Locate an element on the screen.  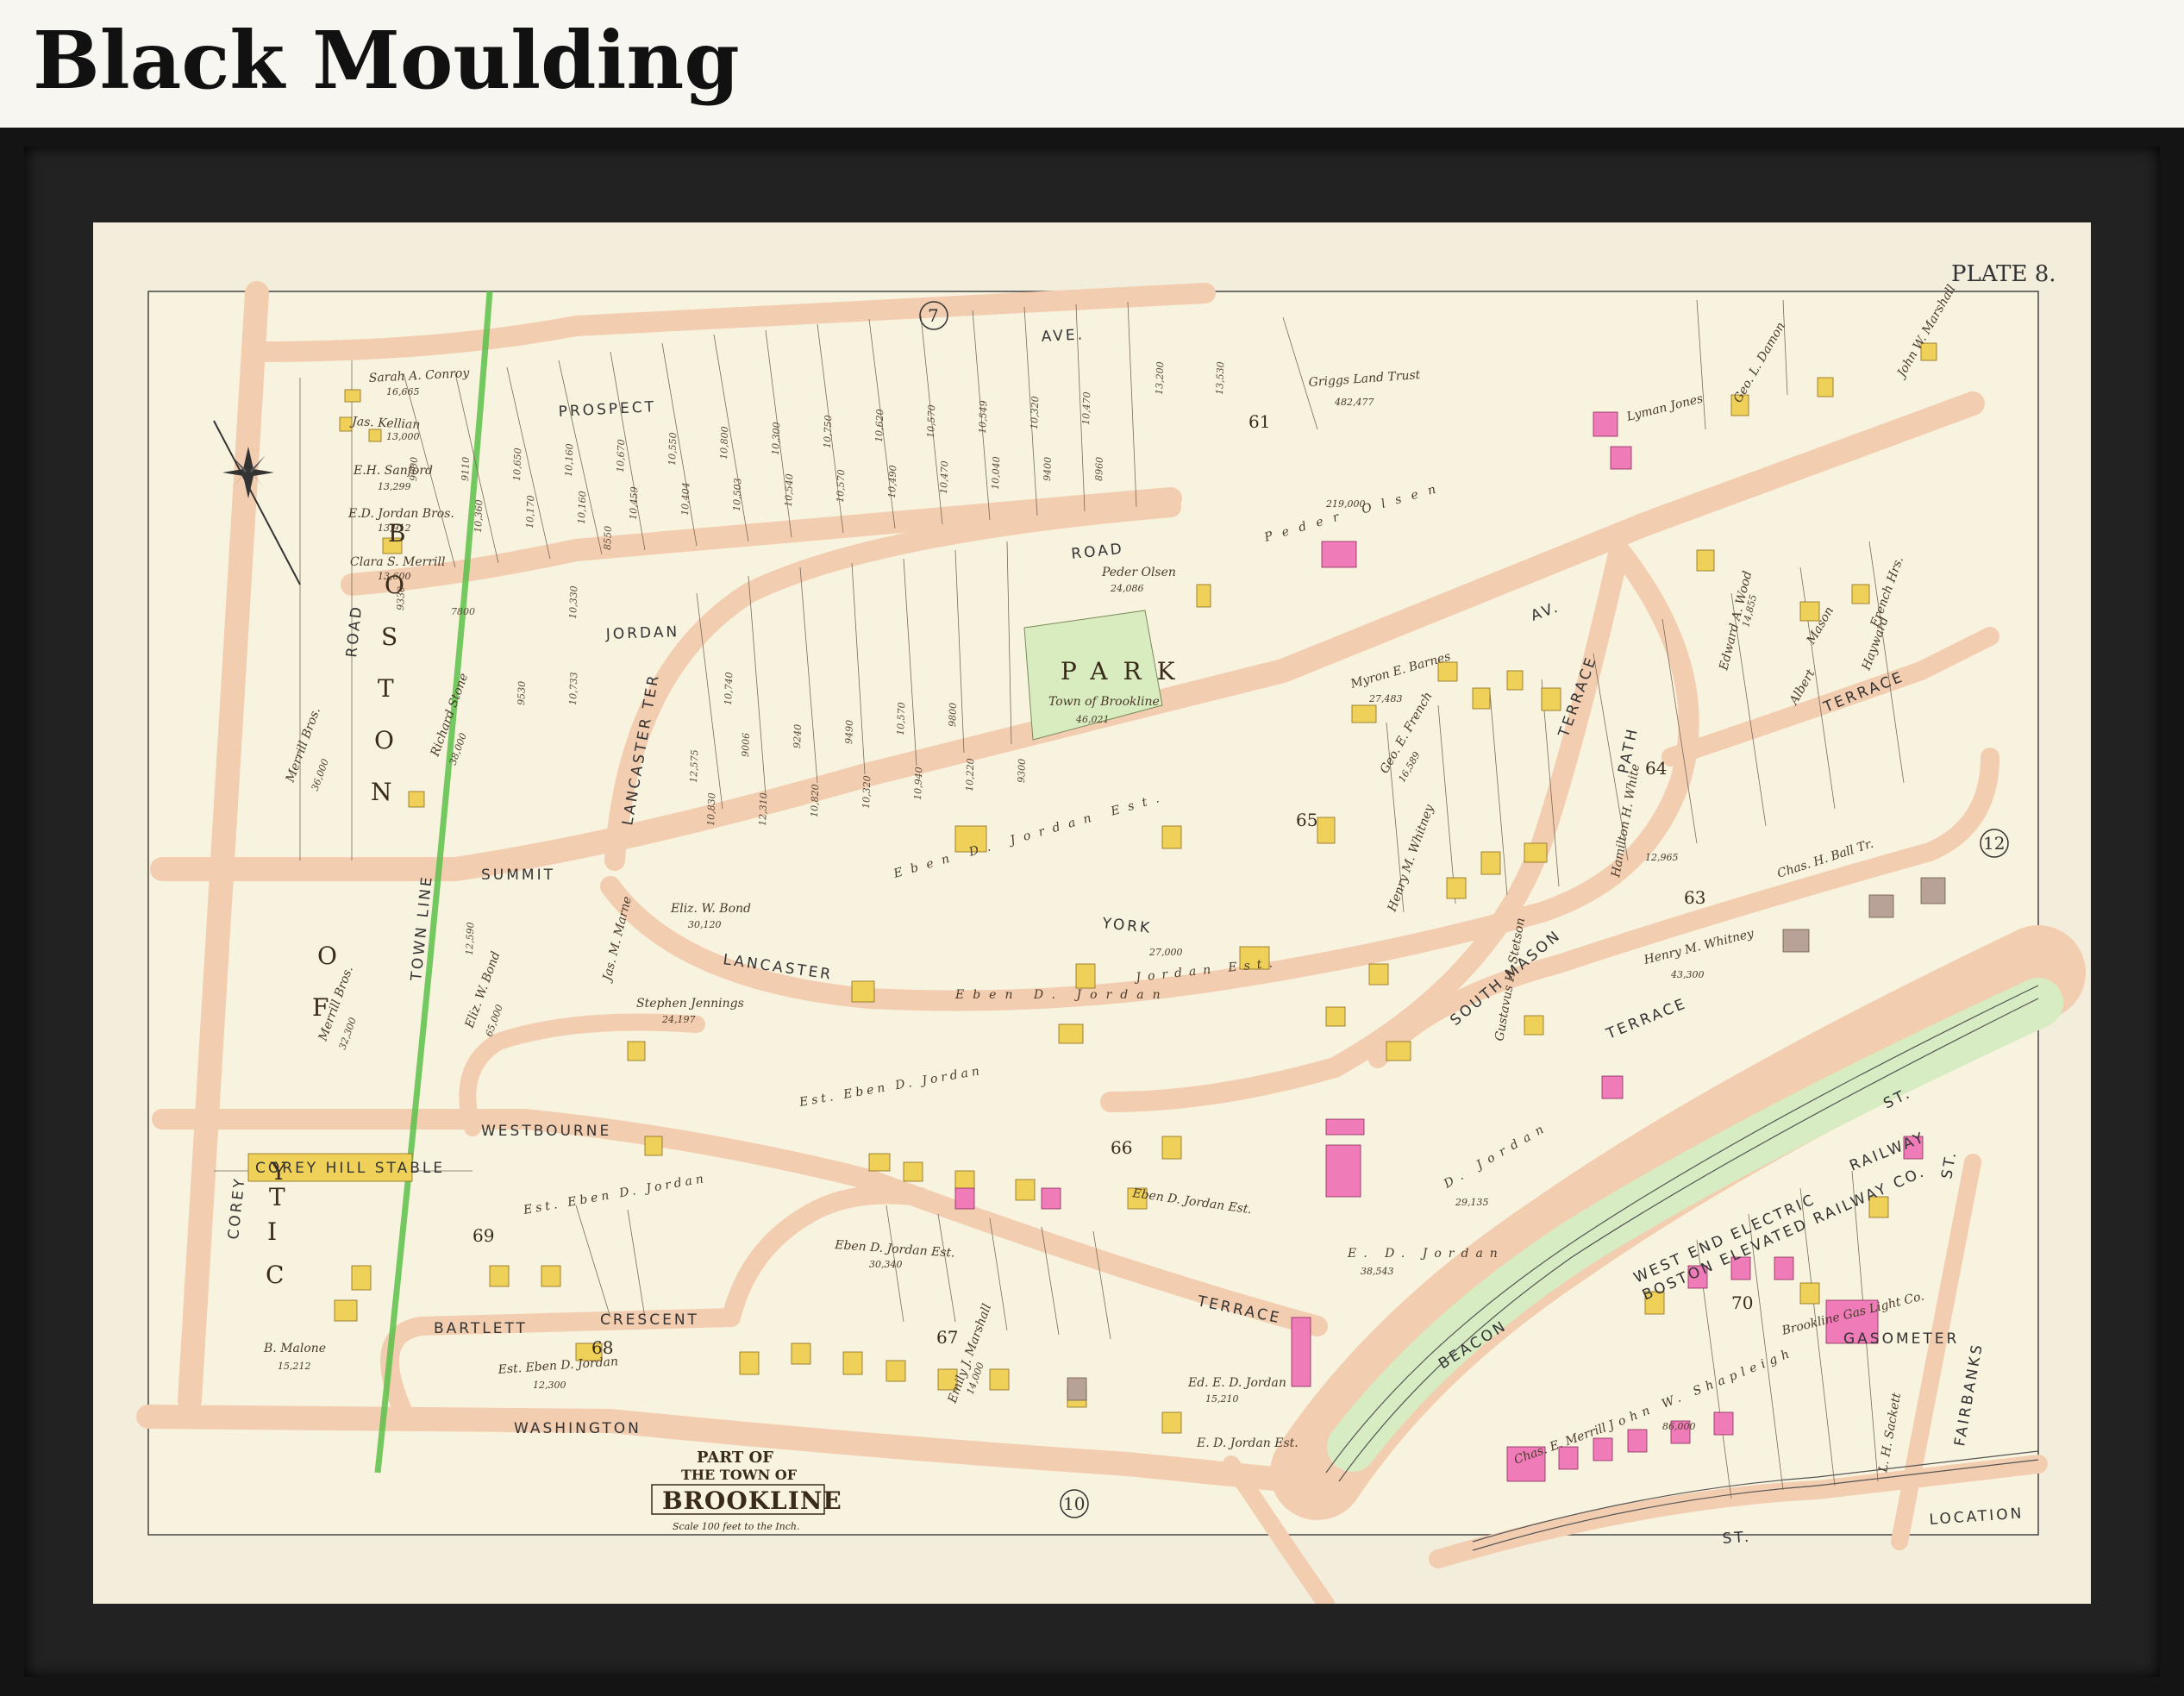
lot-number: 12,575 is located at coordinates (694, 766).